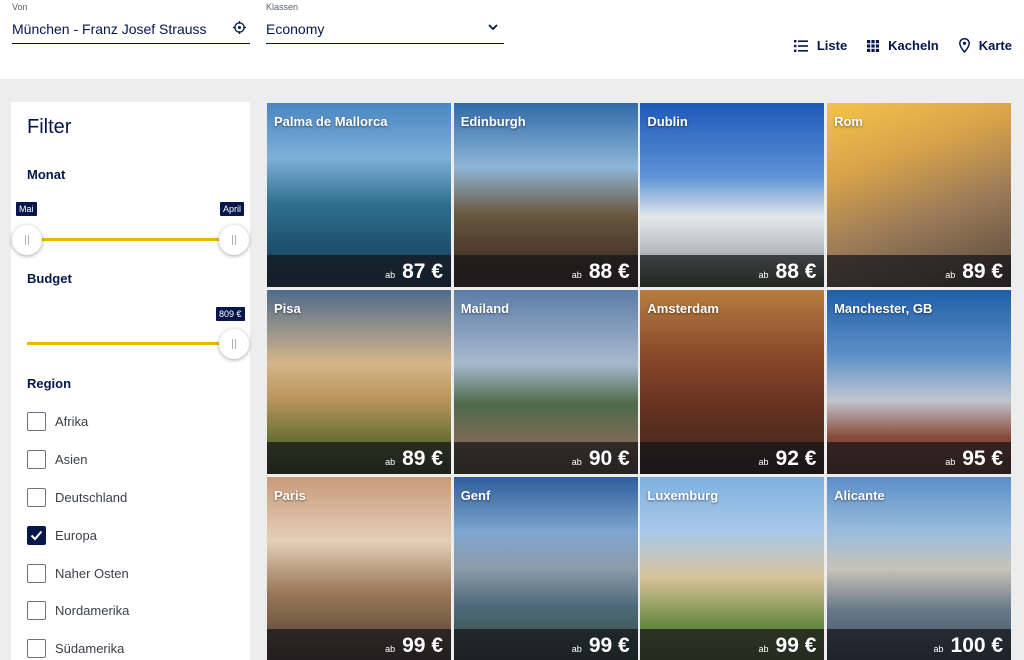 The height and width of the screenshot is (660, 1024). What do you see at coordinates (919, 382) in the screenshot?
I see `destination-tile: Manchester, GB ab 95 €` at bounding box center [919, 382].